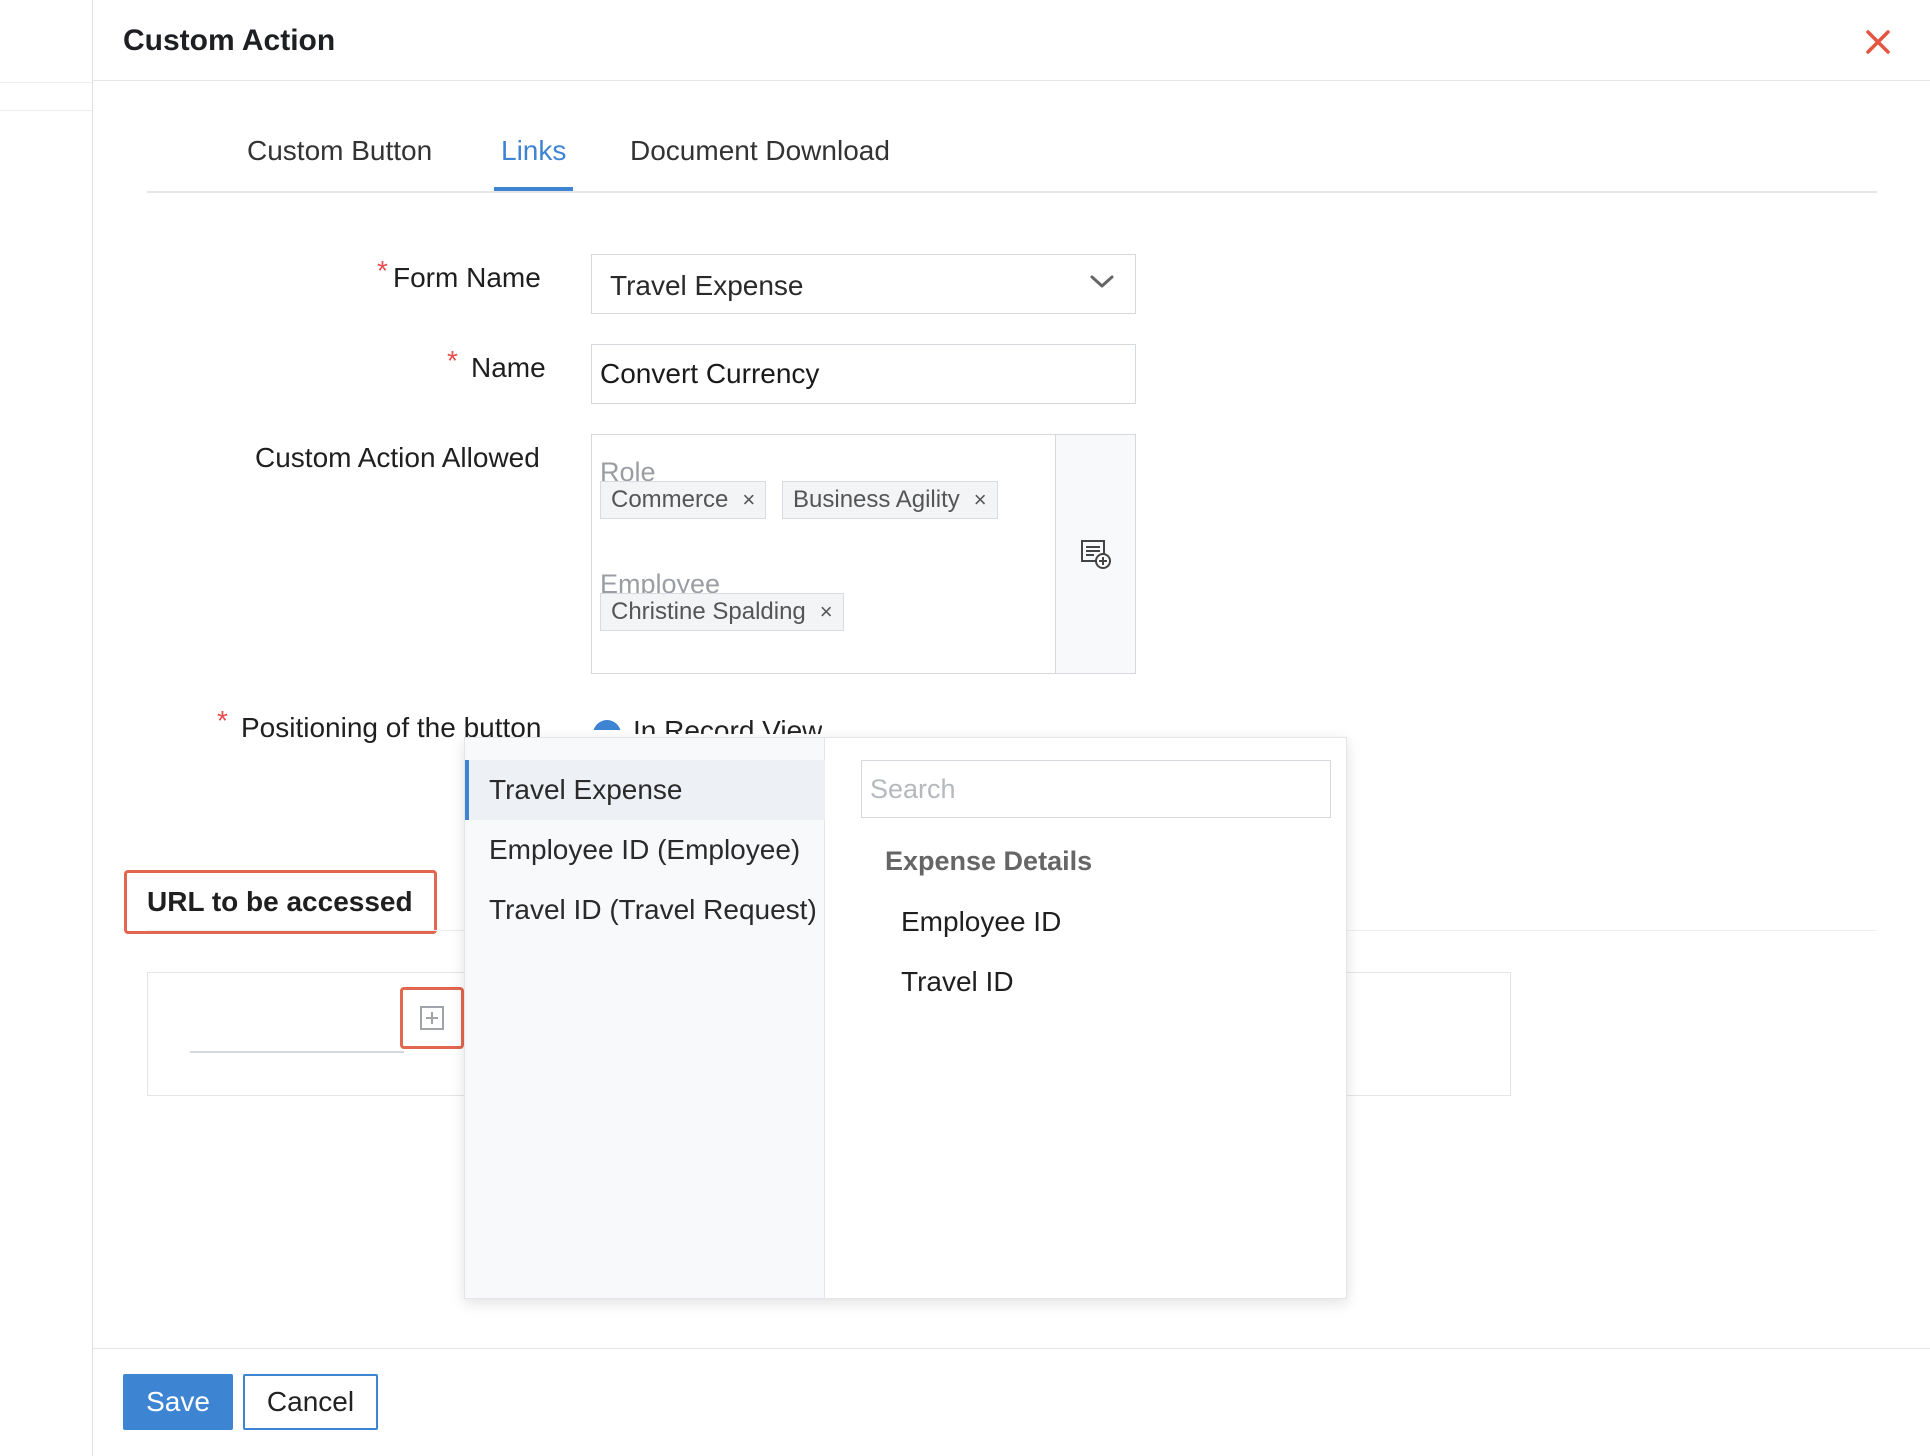 The width and height of the screenshot is (1930, 1456). I want to click on background-page, so click(46, 728).